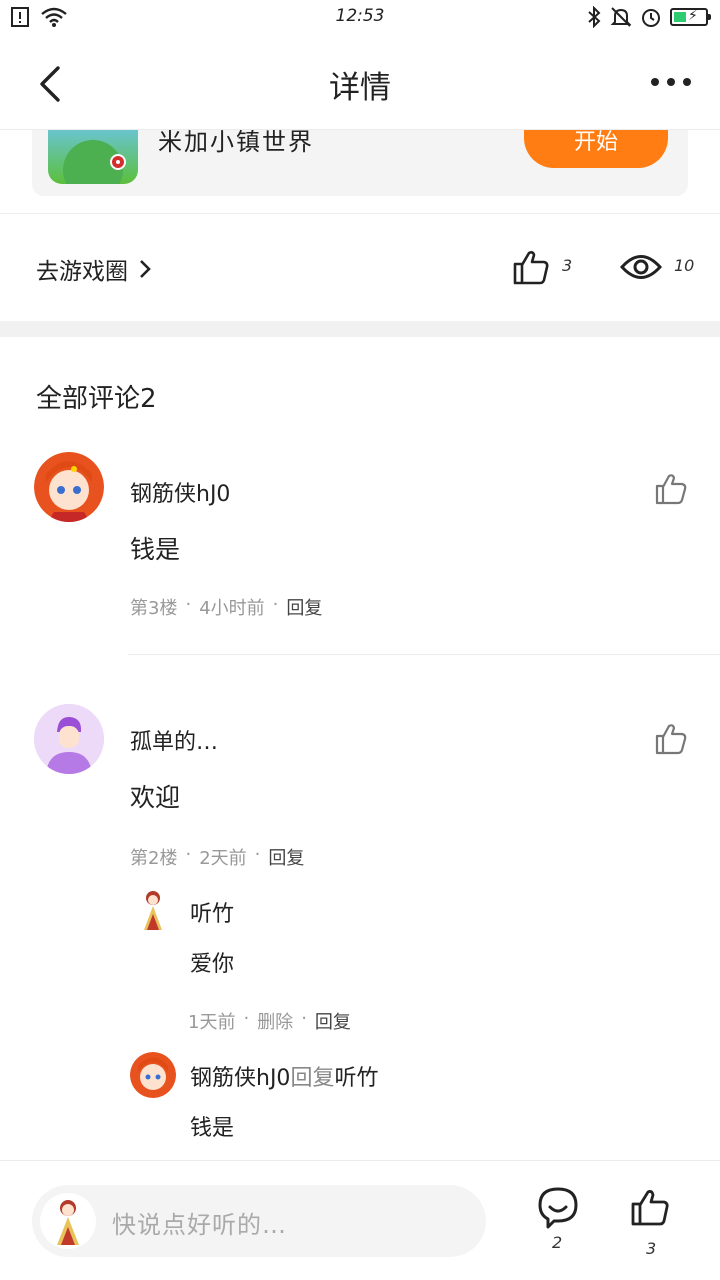  What do you see at coordinates (360, 18) in the screenshot?
I see `status-bar: 12:53 ⚡` at bounding box center [360, 18].